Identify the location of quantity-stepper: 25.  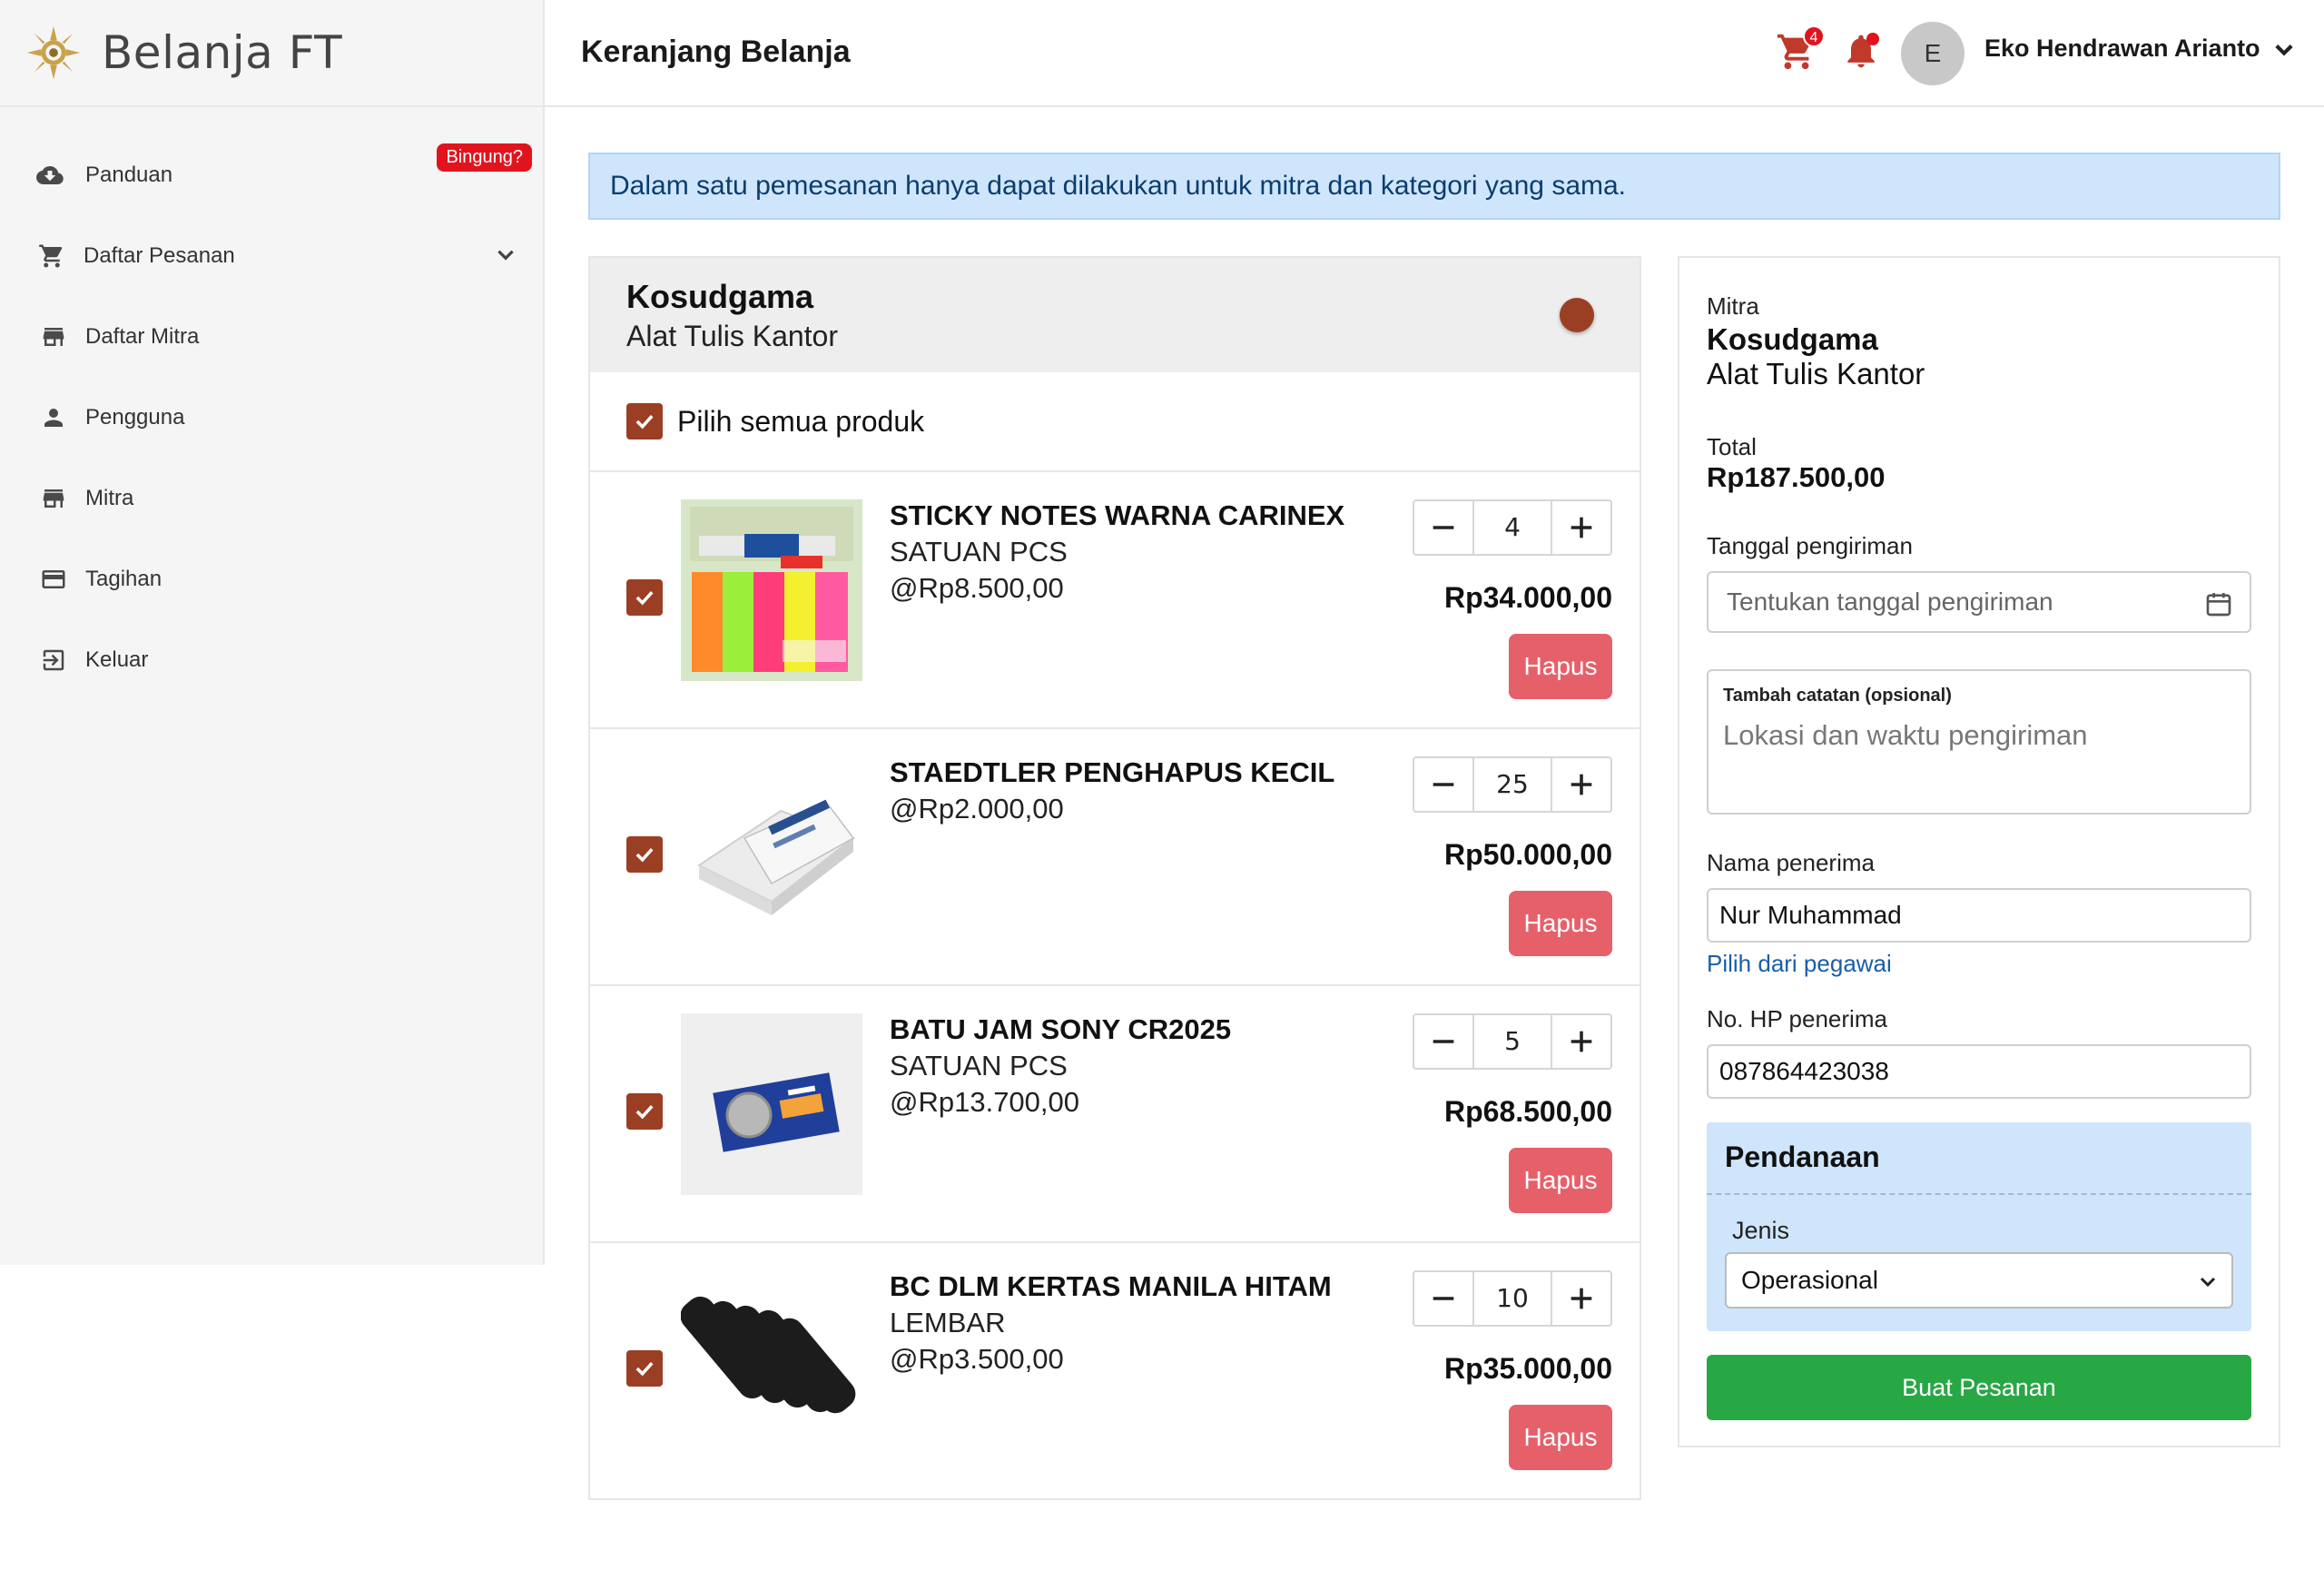
(1512, 785).